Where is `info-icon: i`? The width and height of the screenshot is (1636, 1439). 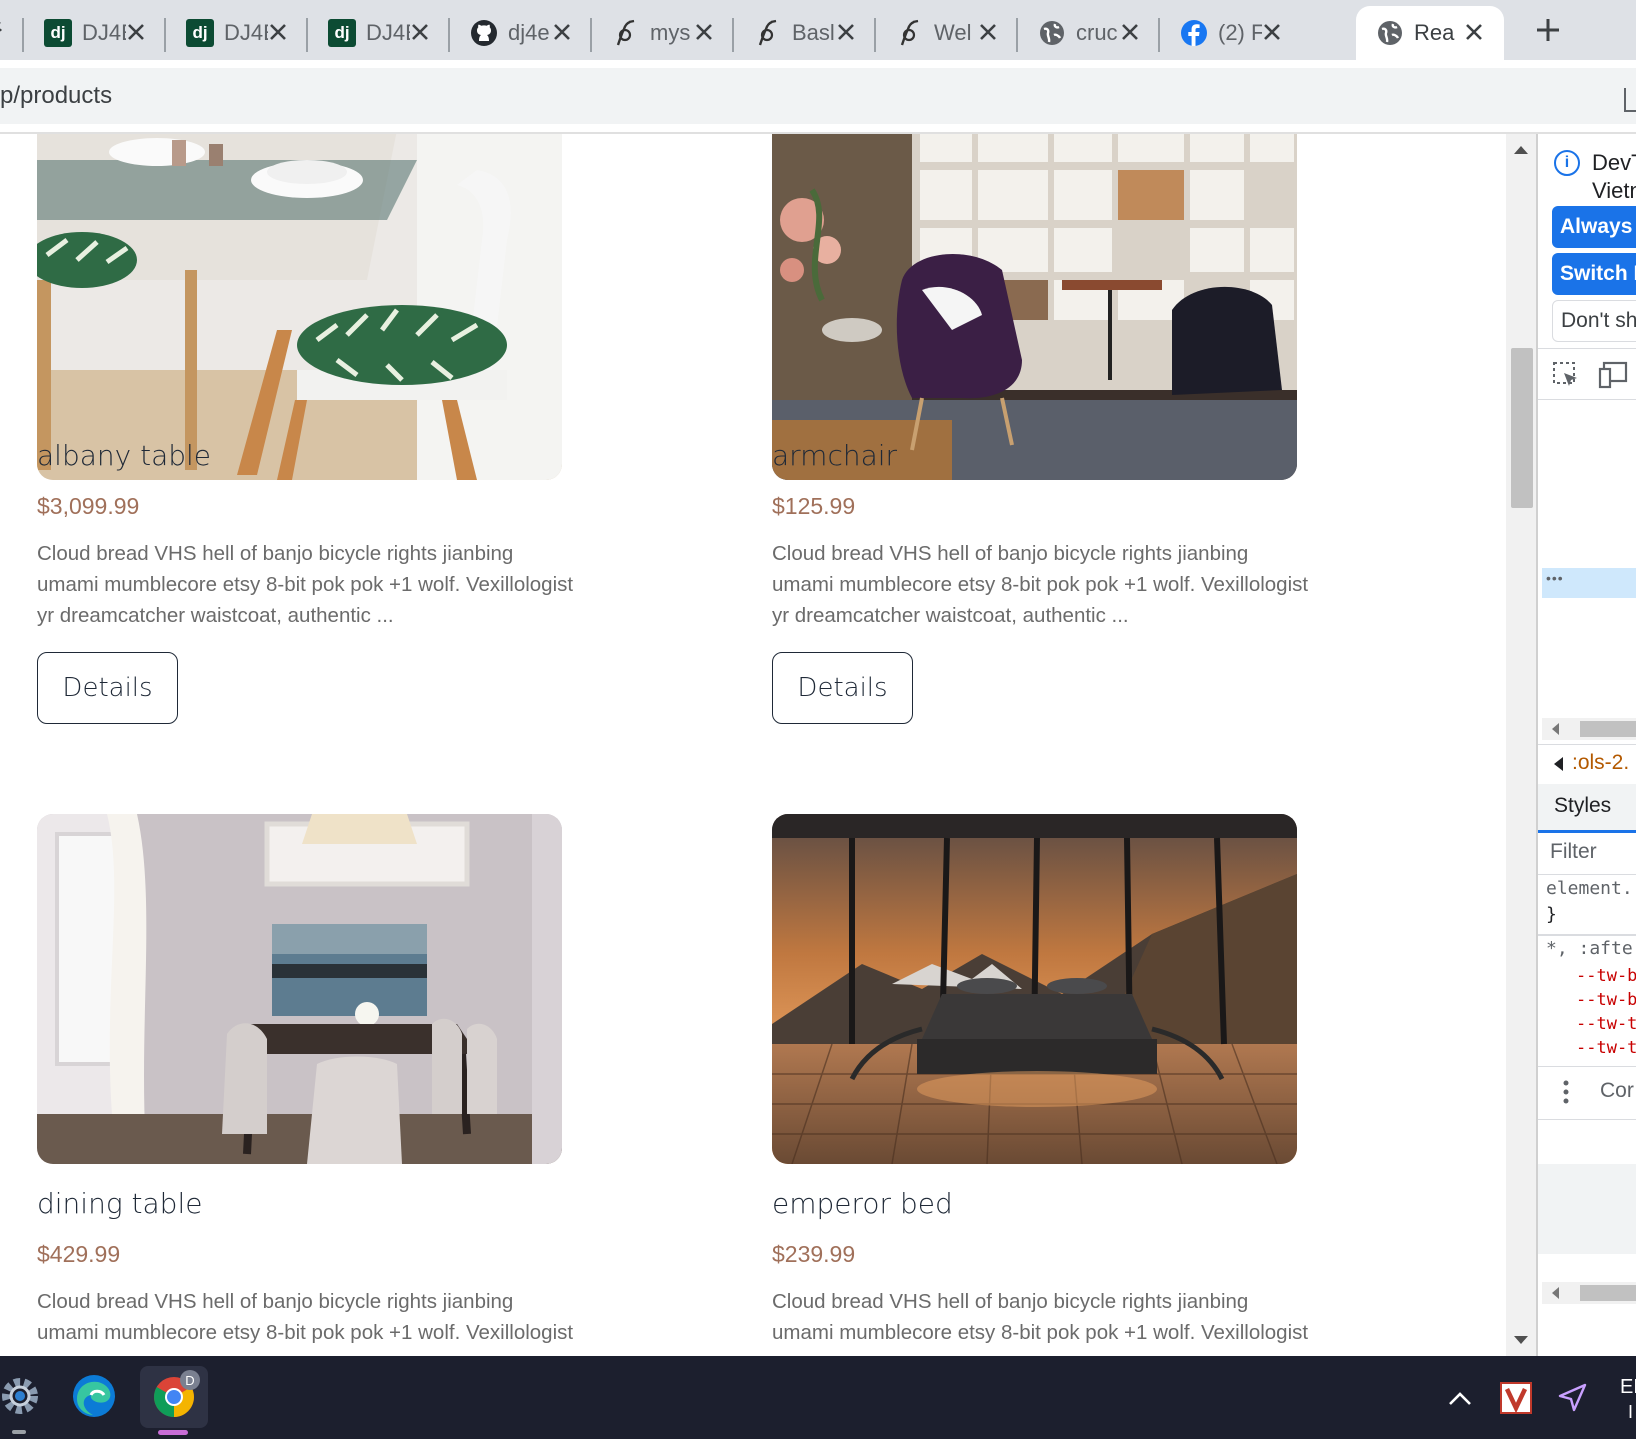 info-icon: i is located at coordinates (1567, 163).